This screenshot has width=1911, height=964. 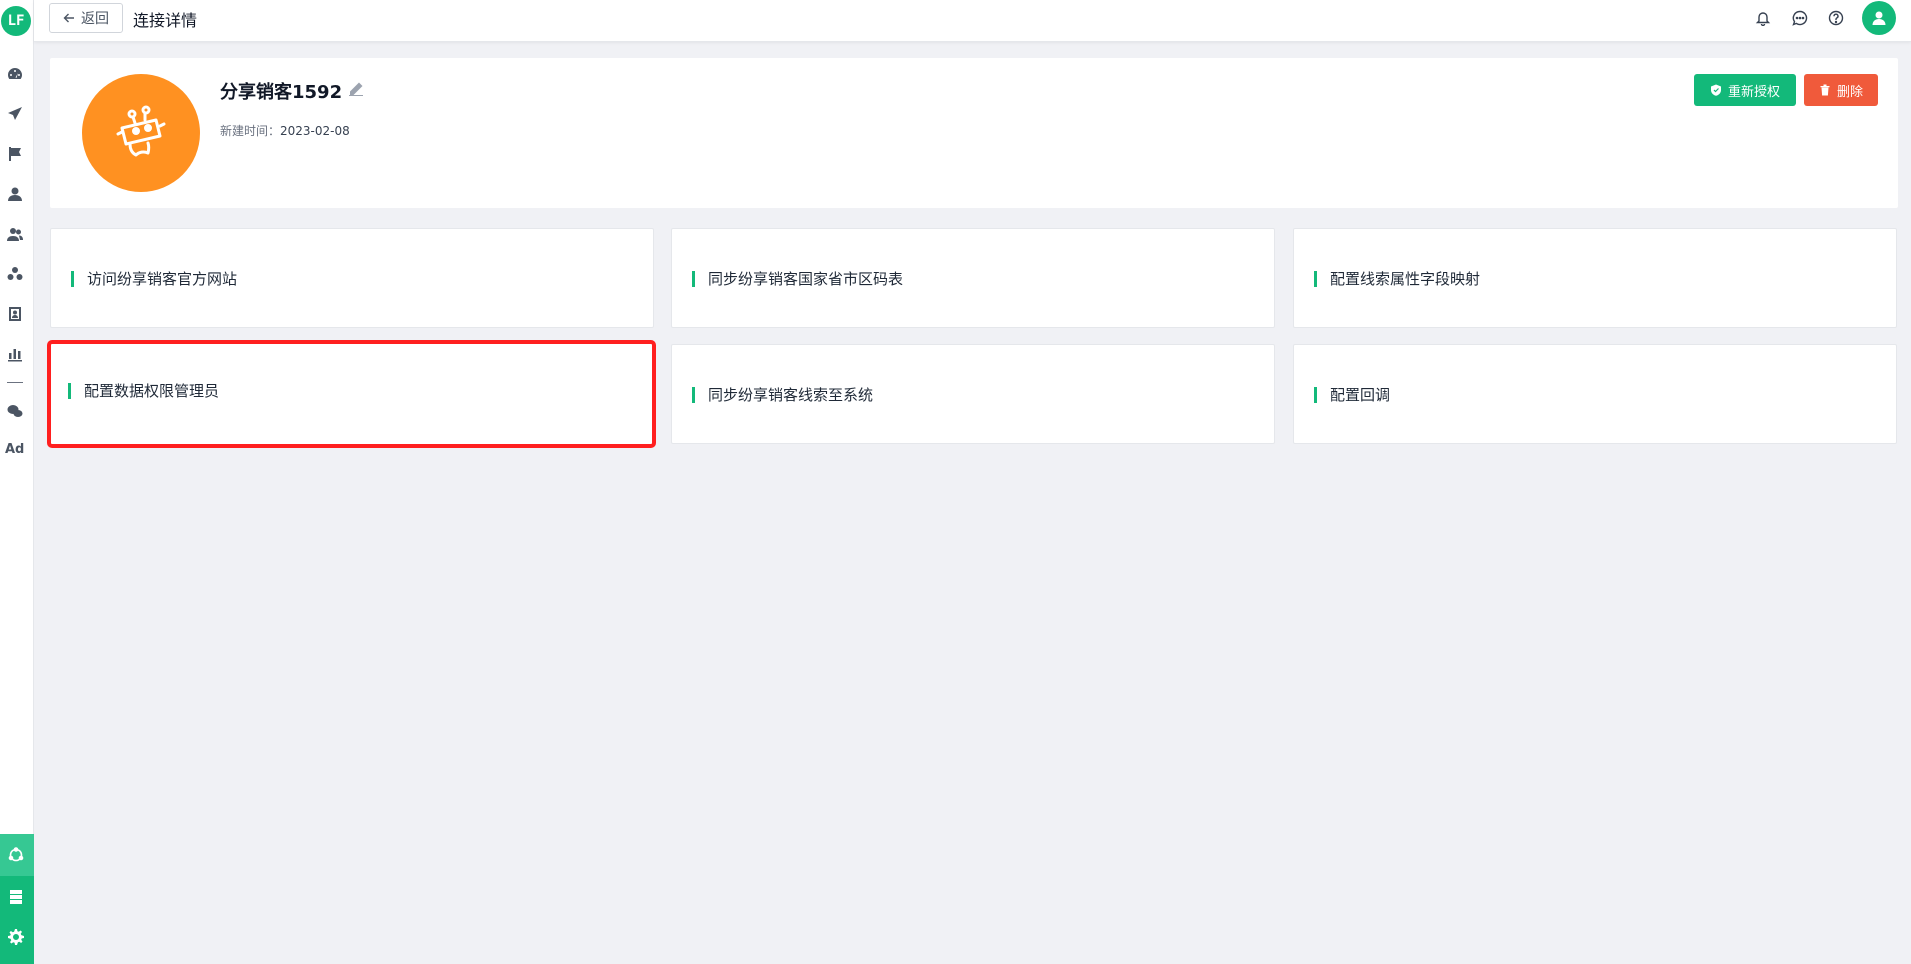 What do you see at coordinates (15, 234) in the screenshot?
I see `users-icon` at bounding box center [15, 234].